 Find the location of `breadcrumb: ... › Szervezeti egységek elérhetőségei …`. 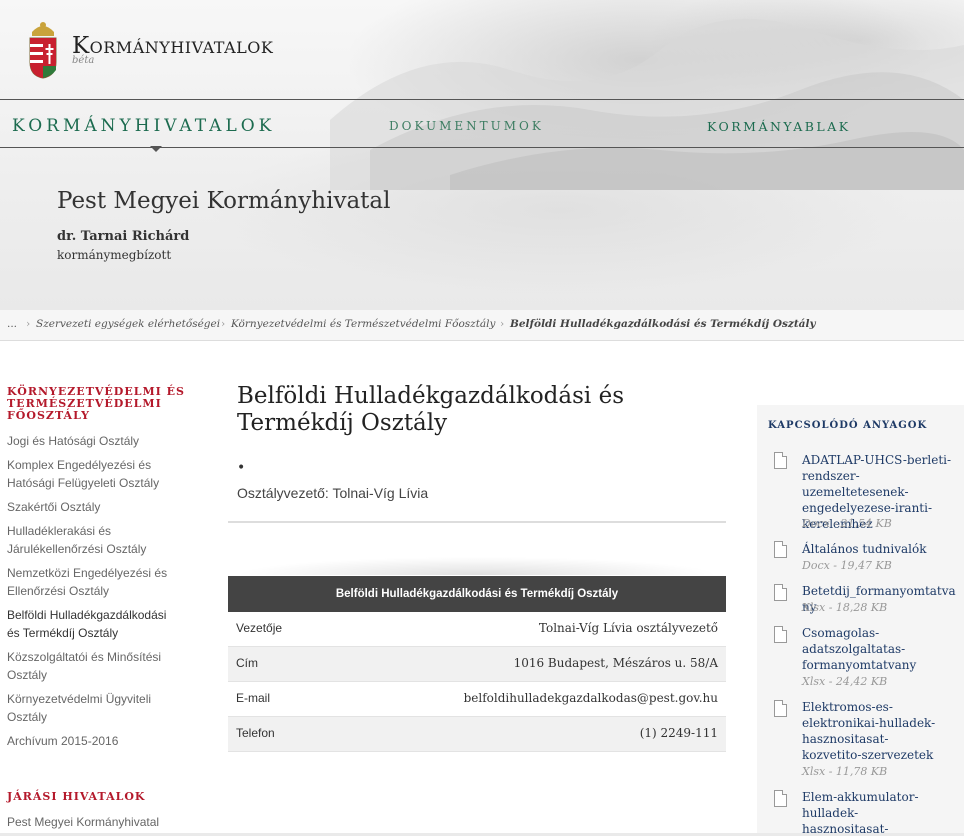

breadcrumb: ... › Szervezeti egységek elérhetőségei … is located at coordinates (482, 325).